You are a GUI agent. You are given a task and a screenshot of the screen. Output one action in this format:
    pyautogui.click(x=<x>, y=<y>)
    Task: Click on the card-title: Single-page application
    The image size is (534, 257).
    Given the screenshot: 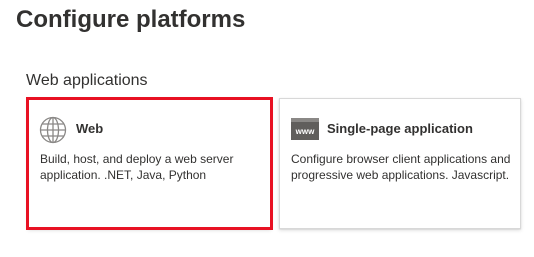 What is the action you would take?
    pyautogui.click(x=400, y=128)
    